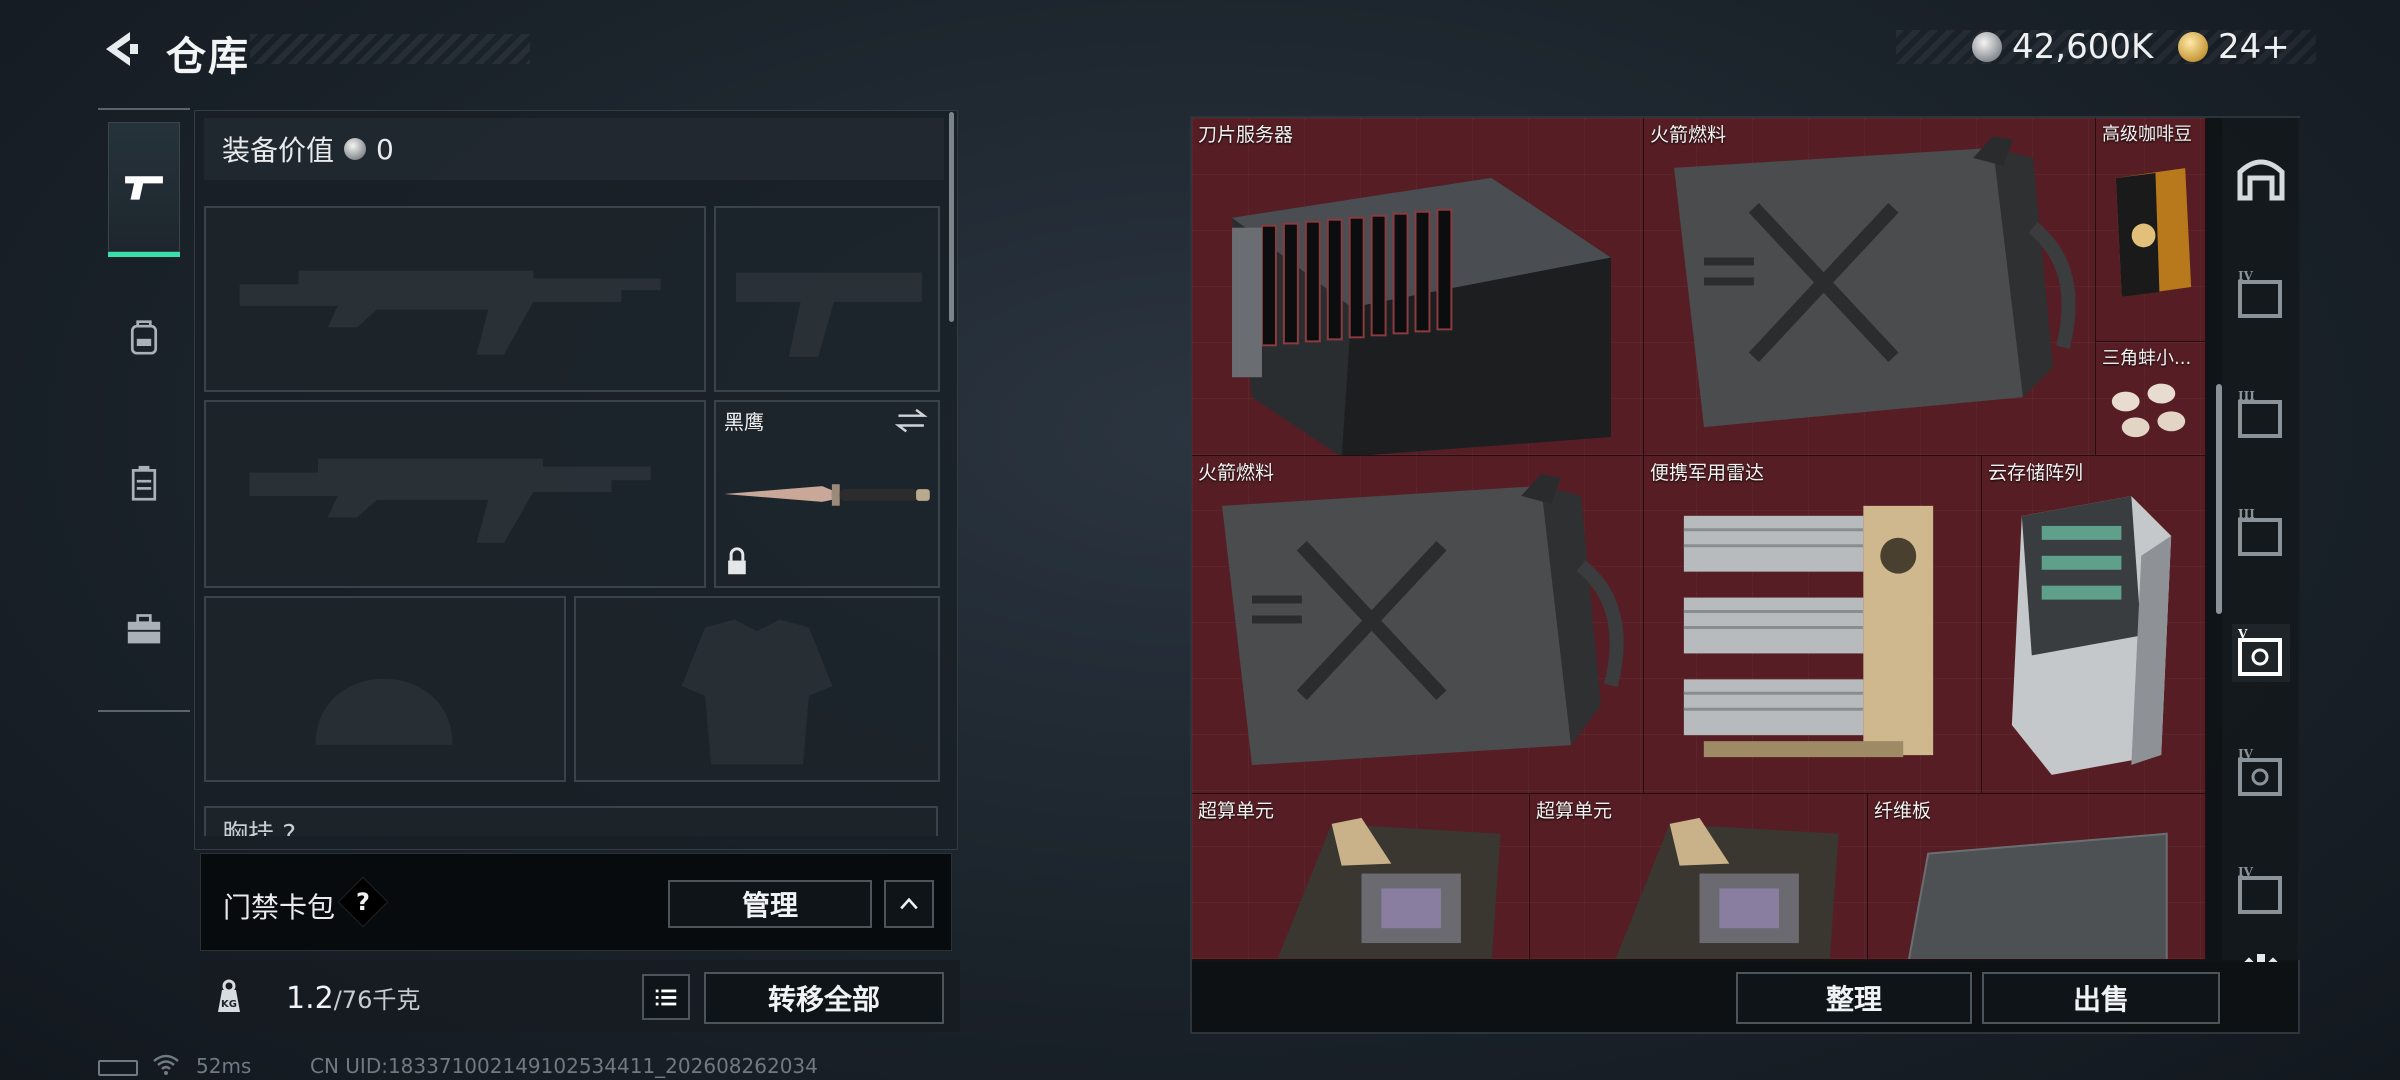  Describe the element at coordinates (259, 828) in the screenshot. I see `chest-rig-label: 胸挂 ?` at that location.